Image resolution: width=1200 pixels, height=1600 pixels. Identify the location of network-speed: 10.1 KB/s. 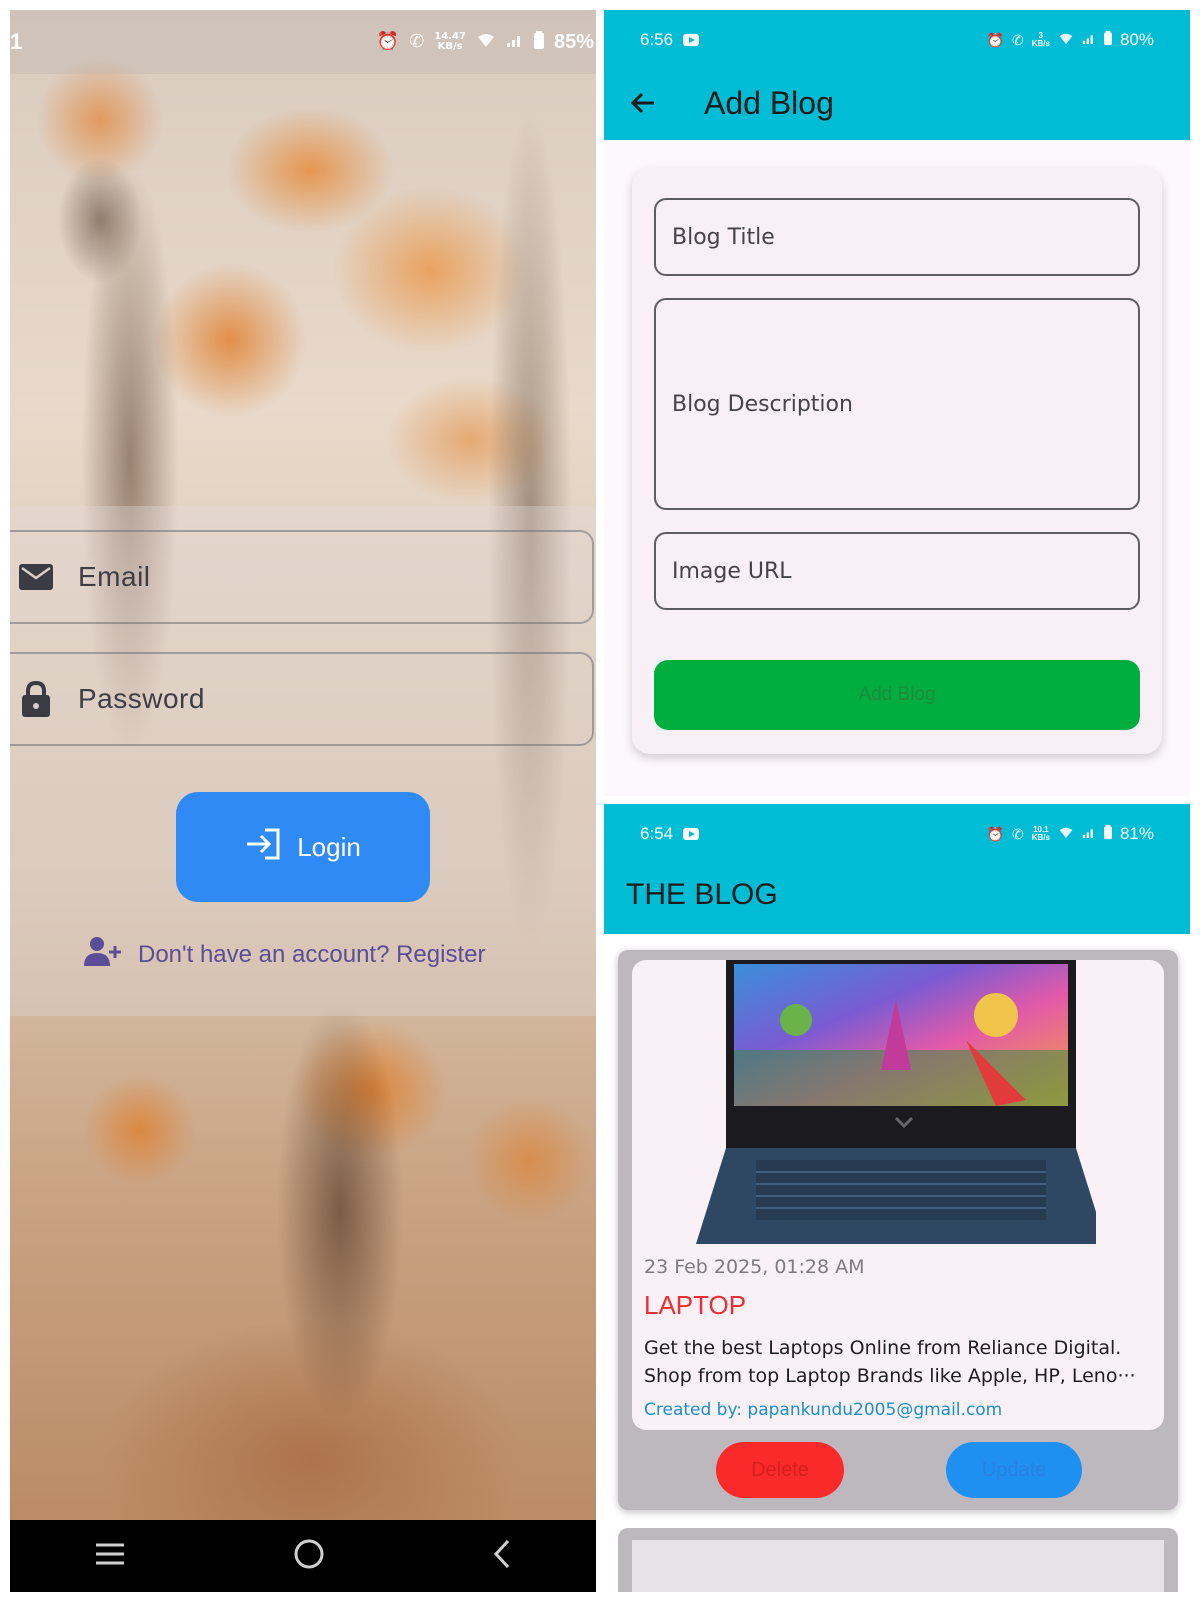
(1040, 833).